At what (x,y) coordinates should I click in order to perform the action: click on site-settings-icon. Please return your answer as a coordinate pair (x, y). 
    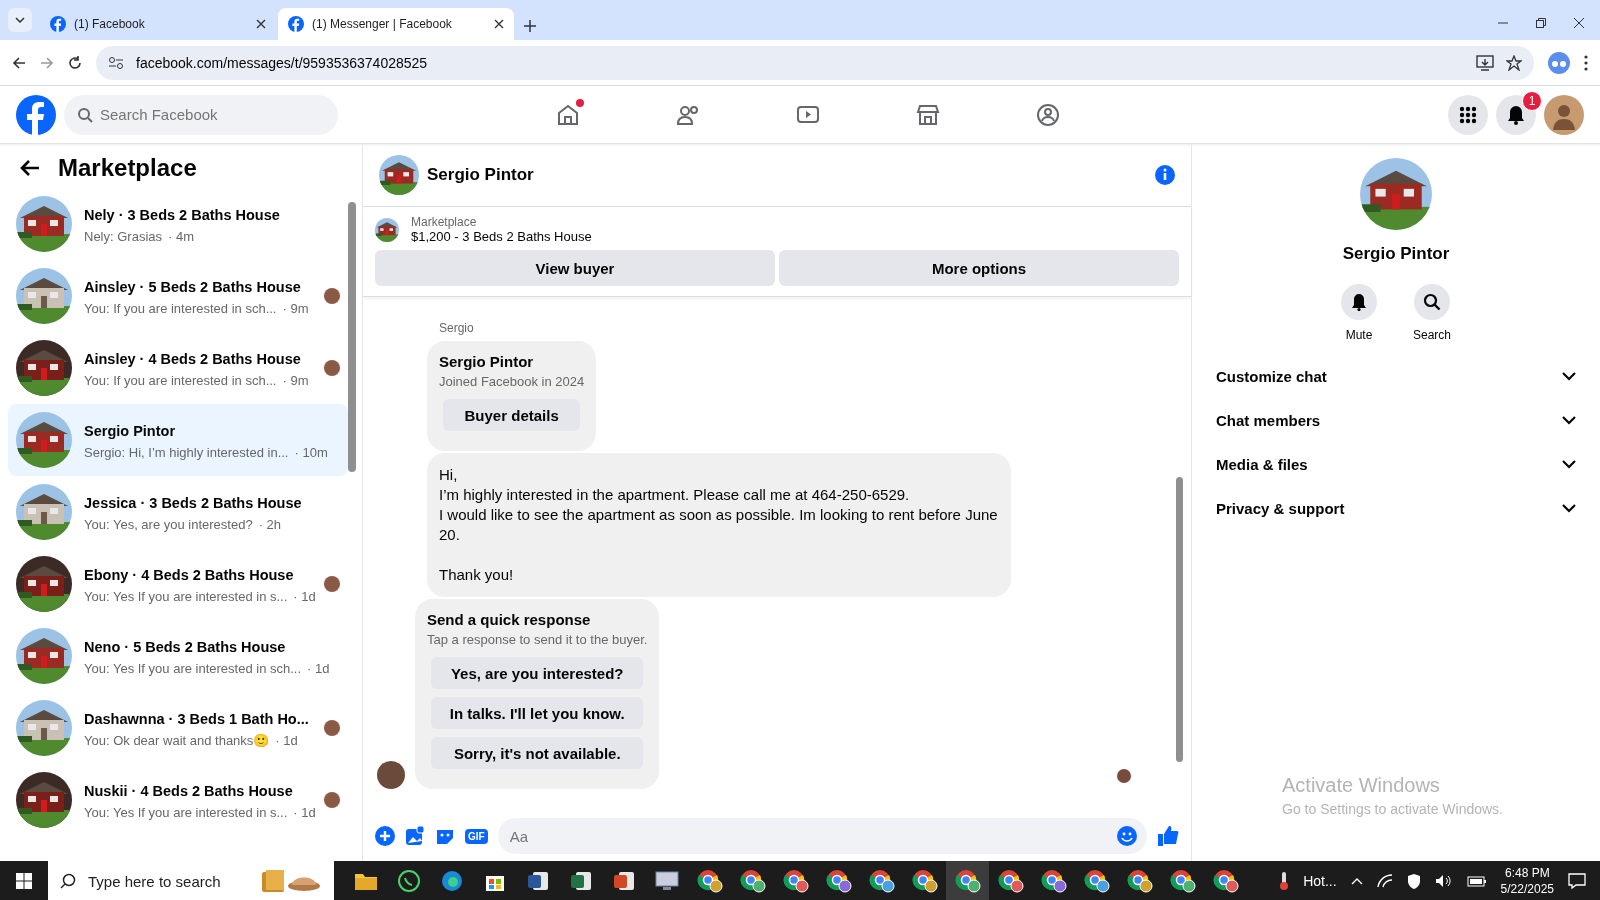
    Looking at the image, I should click on (116, 62).